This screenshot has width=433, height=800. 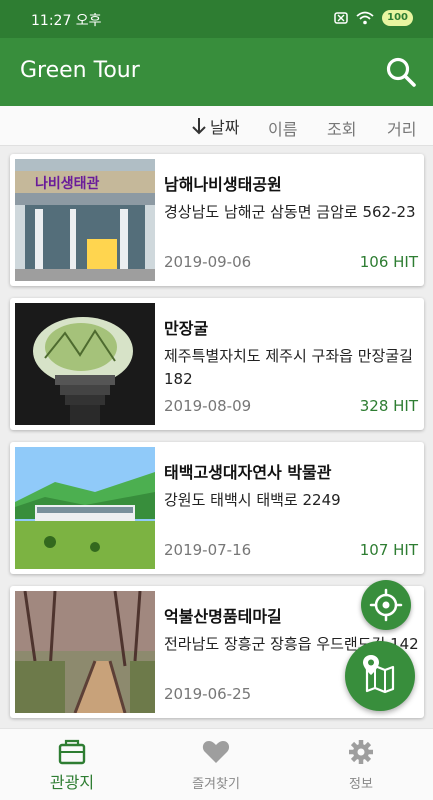 I want to click on sort-label-date: 날짜, so click(x=225, y=127).